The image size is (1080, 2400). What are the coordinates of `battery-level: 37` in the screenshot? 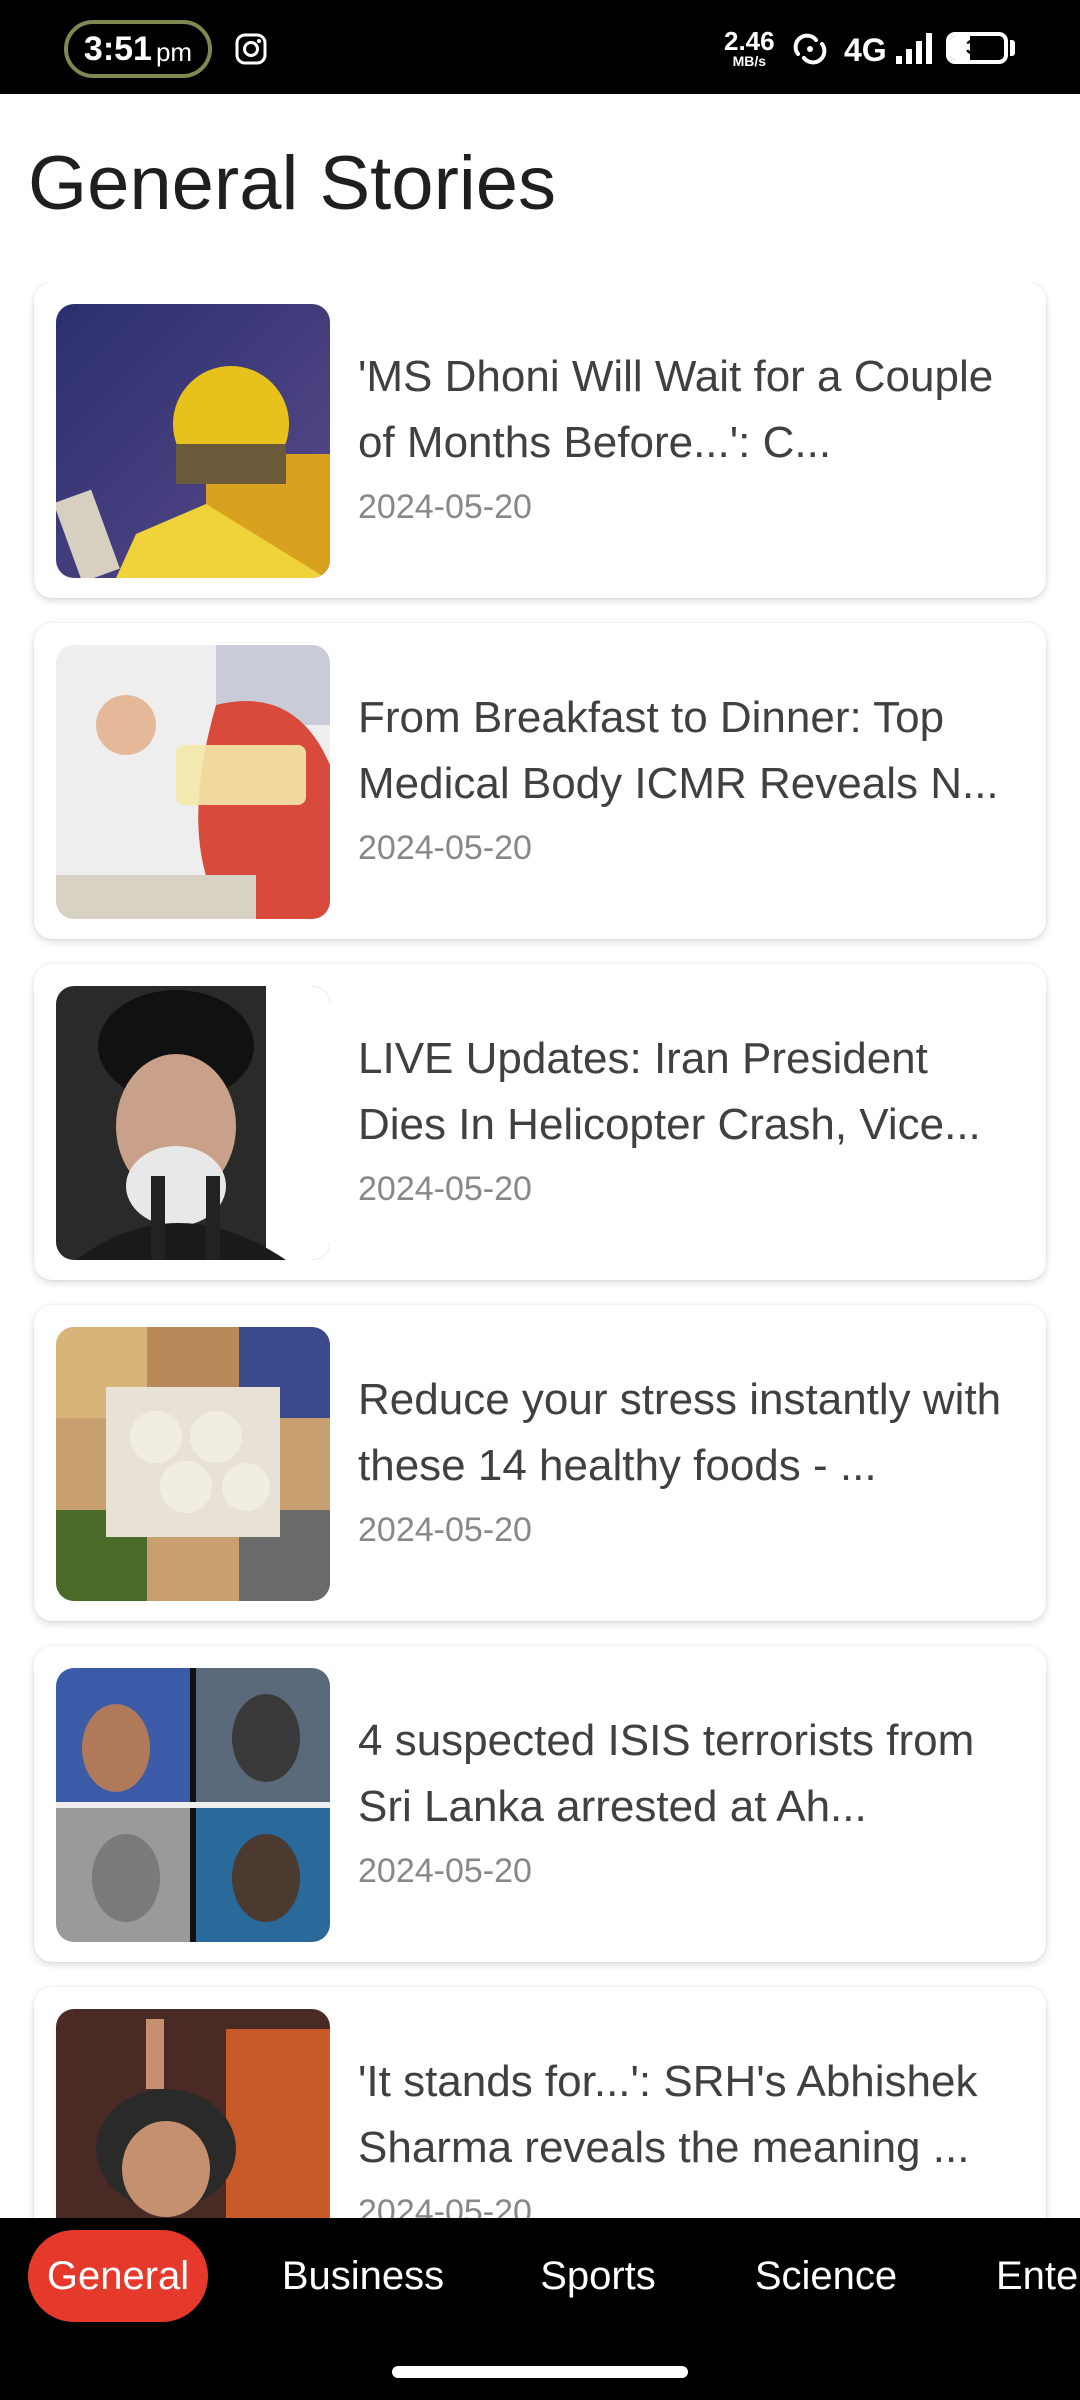 It's located at (977, 47).